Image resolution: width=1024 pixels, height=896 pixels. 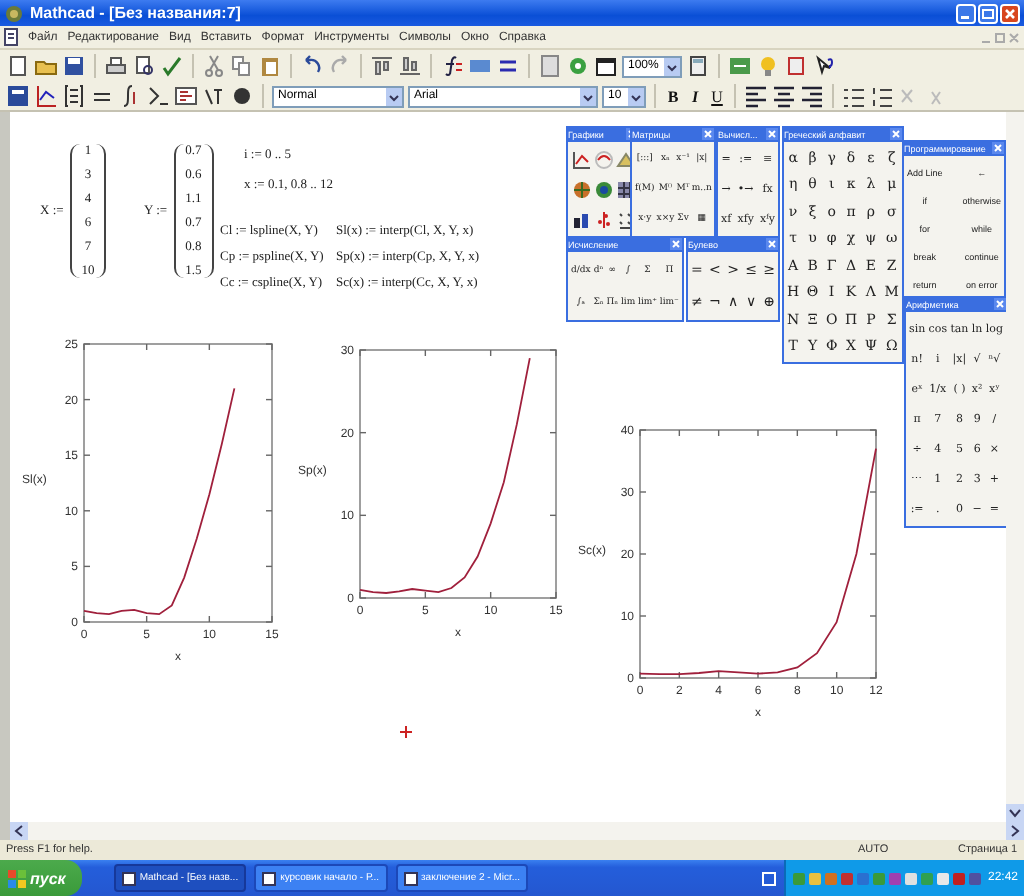 I want to click on programming-toolbar-icon, so click(x=186, y=96).